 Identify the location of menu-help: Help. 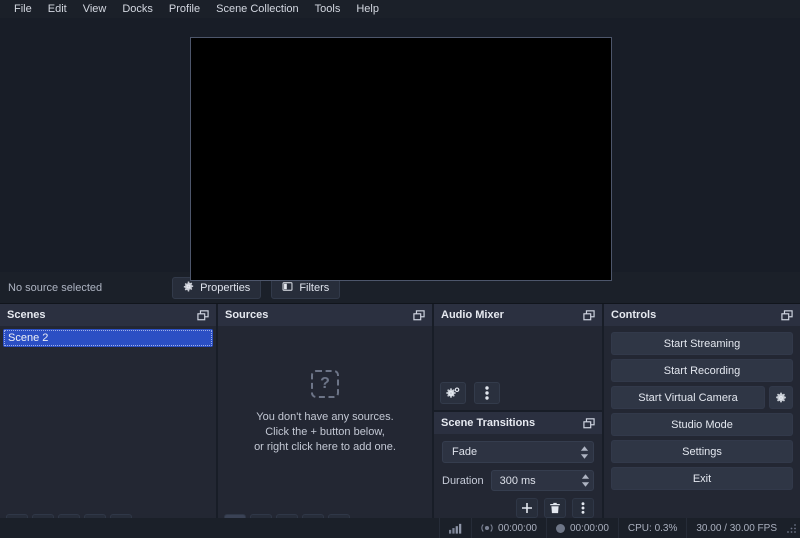
(367, 9).